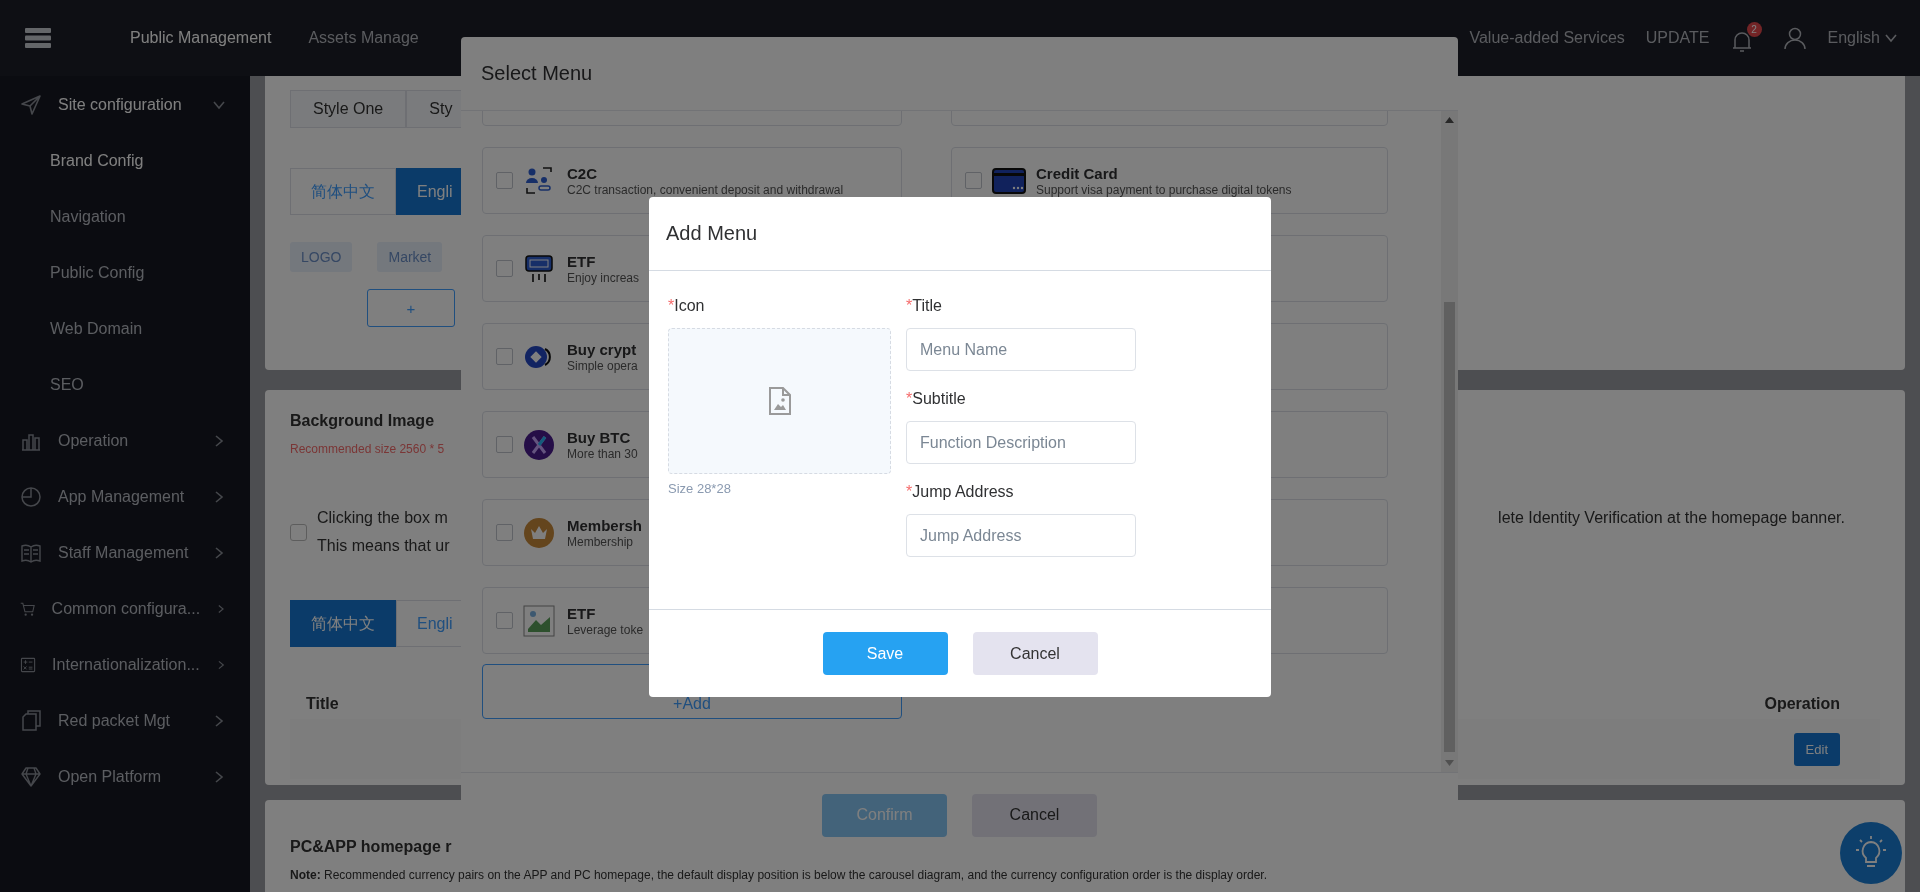 This screenshot has height=892, width=1920. What do you see at coordinates (125, 161) in the screenshot?
I see `sidebar-subitem: Brand Config` at bounding box center [125, 161].